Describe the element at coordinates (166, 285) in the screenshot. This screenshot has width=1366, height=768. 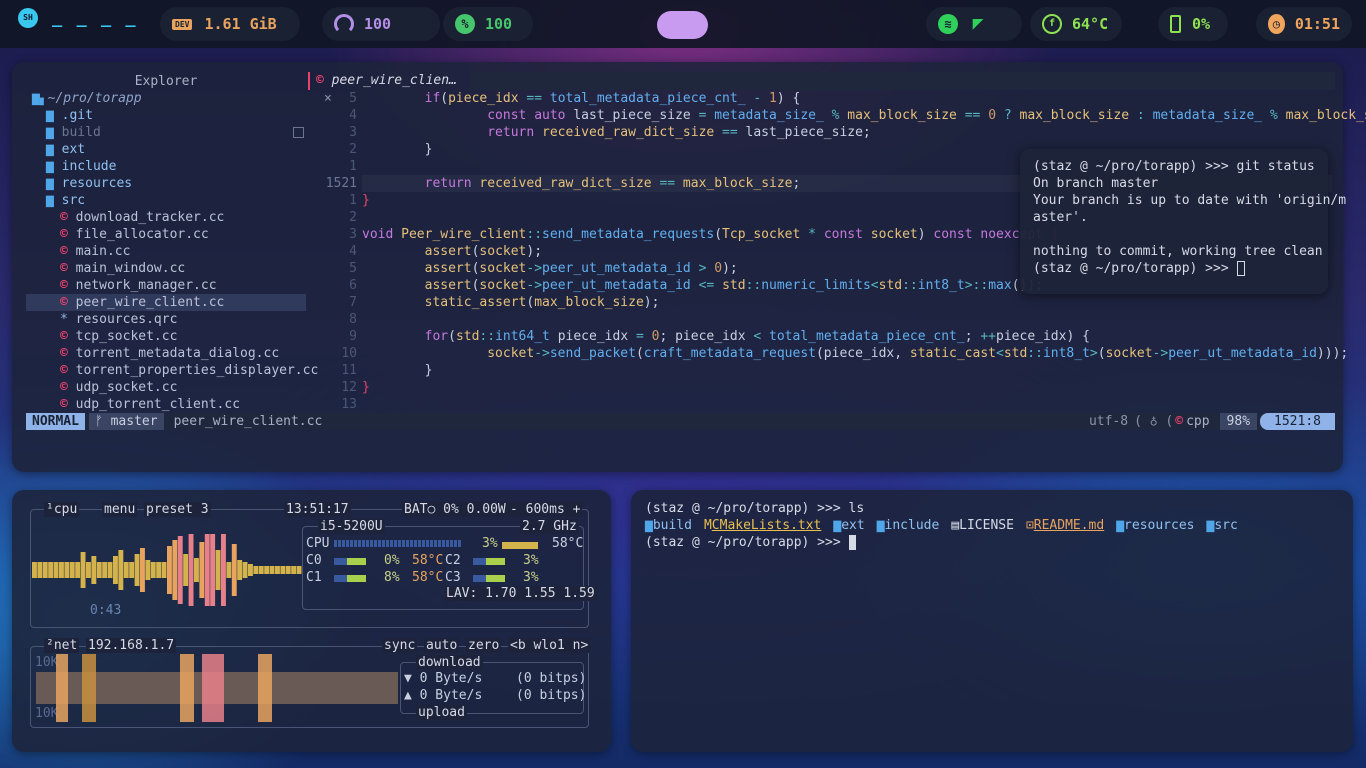
I see `tree-item: © network_manager.cc` at that location.